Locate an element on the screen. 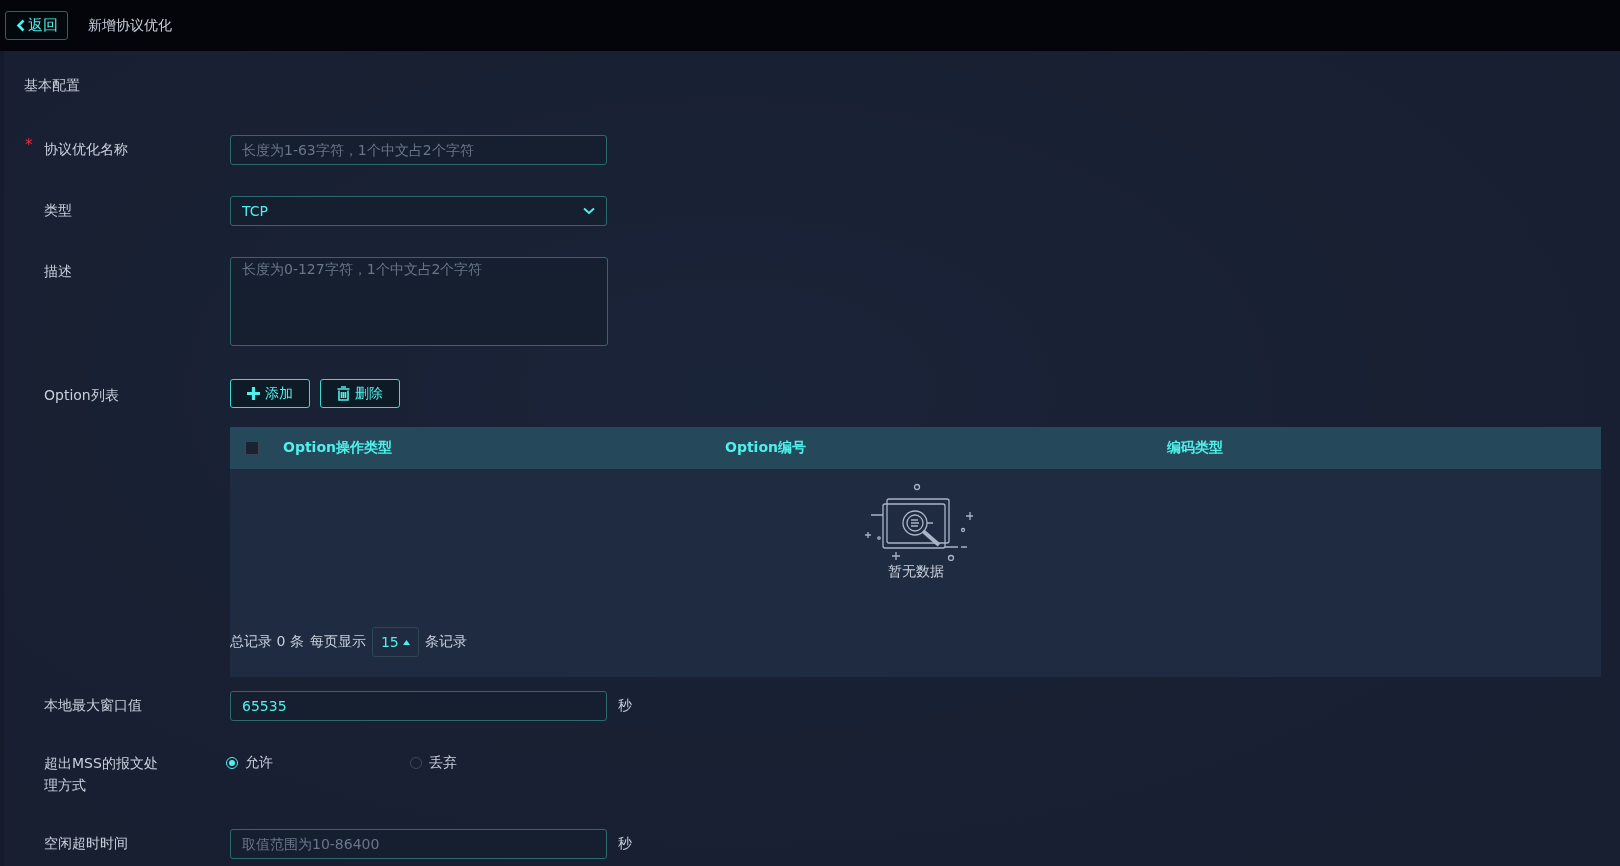 This screenshot has width=1620, height=866. text-field: 取值范围为10-86400 is located at coordinates (418, 844).